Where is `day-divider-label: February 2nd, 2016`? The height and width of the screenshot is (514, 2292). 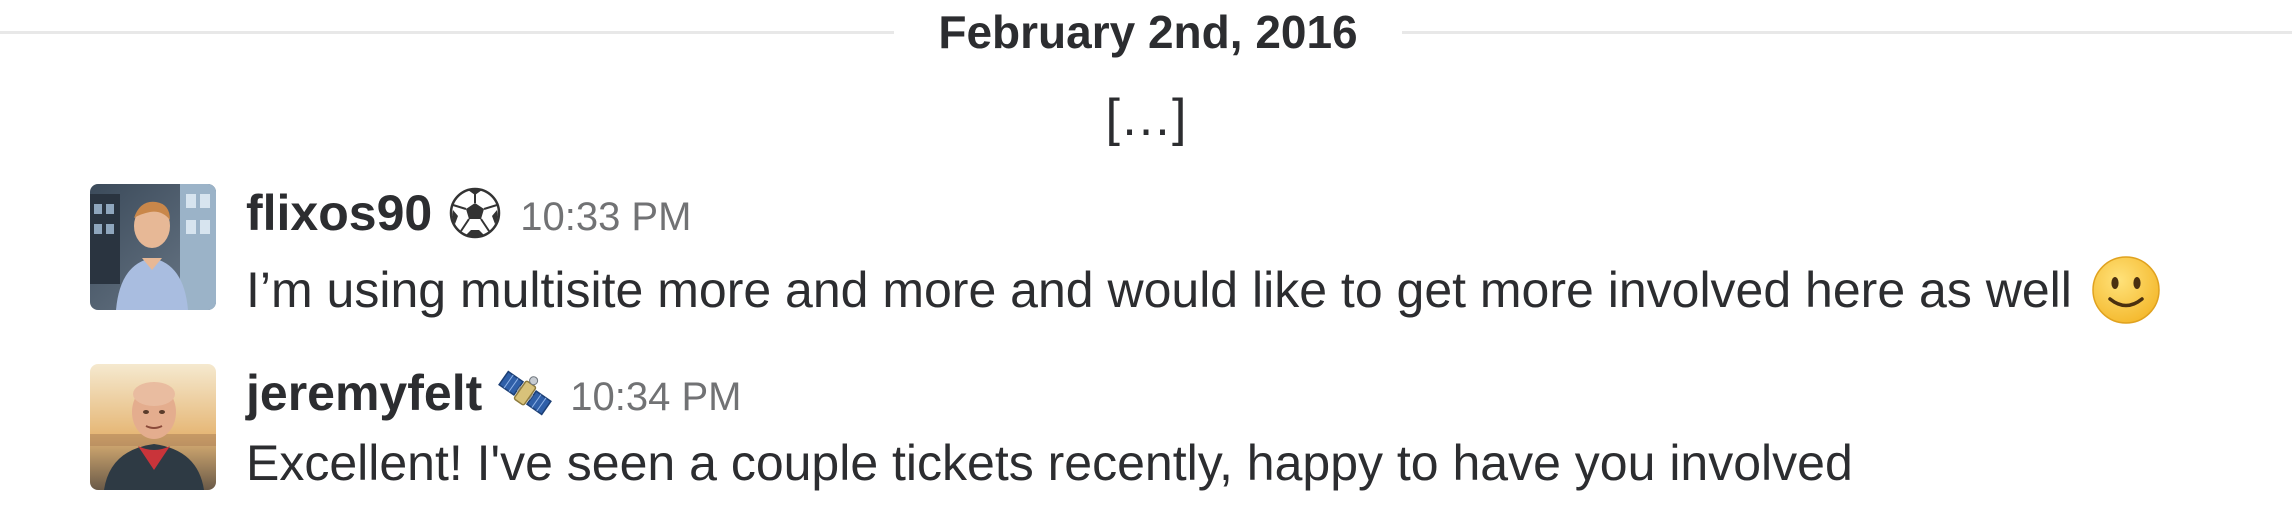 day-divider-label: February 2nd, 2016 is located at coordinates (1148, 32).